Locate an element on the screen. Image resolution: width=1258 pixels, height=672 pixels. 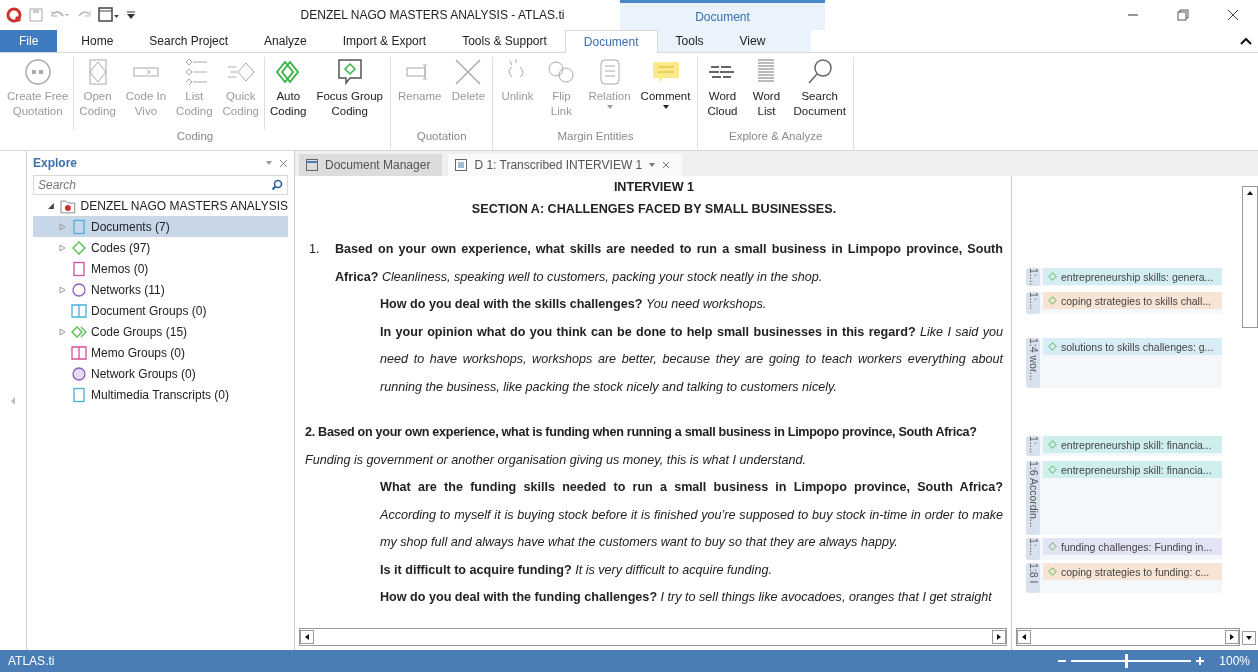
ribbon-tab: Search Project is located at coordinates (189, 41).